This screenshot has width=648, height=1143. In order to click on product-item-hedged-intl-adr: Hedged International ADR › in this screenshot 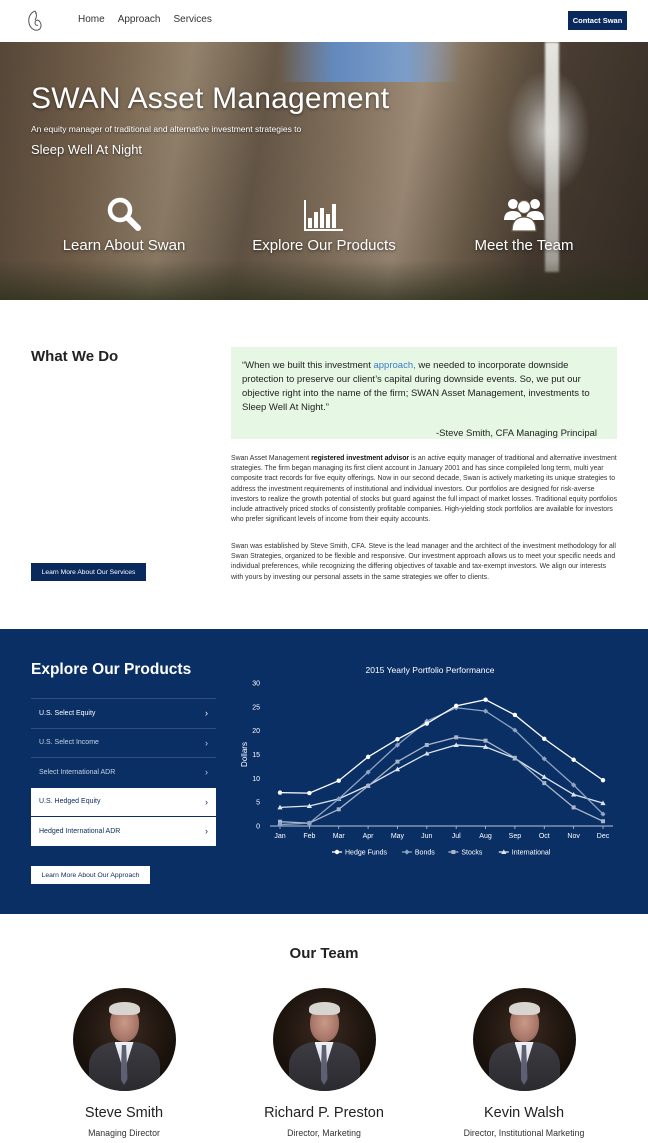, I will do `click(123, 831)`.